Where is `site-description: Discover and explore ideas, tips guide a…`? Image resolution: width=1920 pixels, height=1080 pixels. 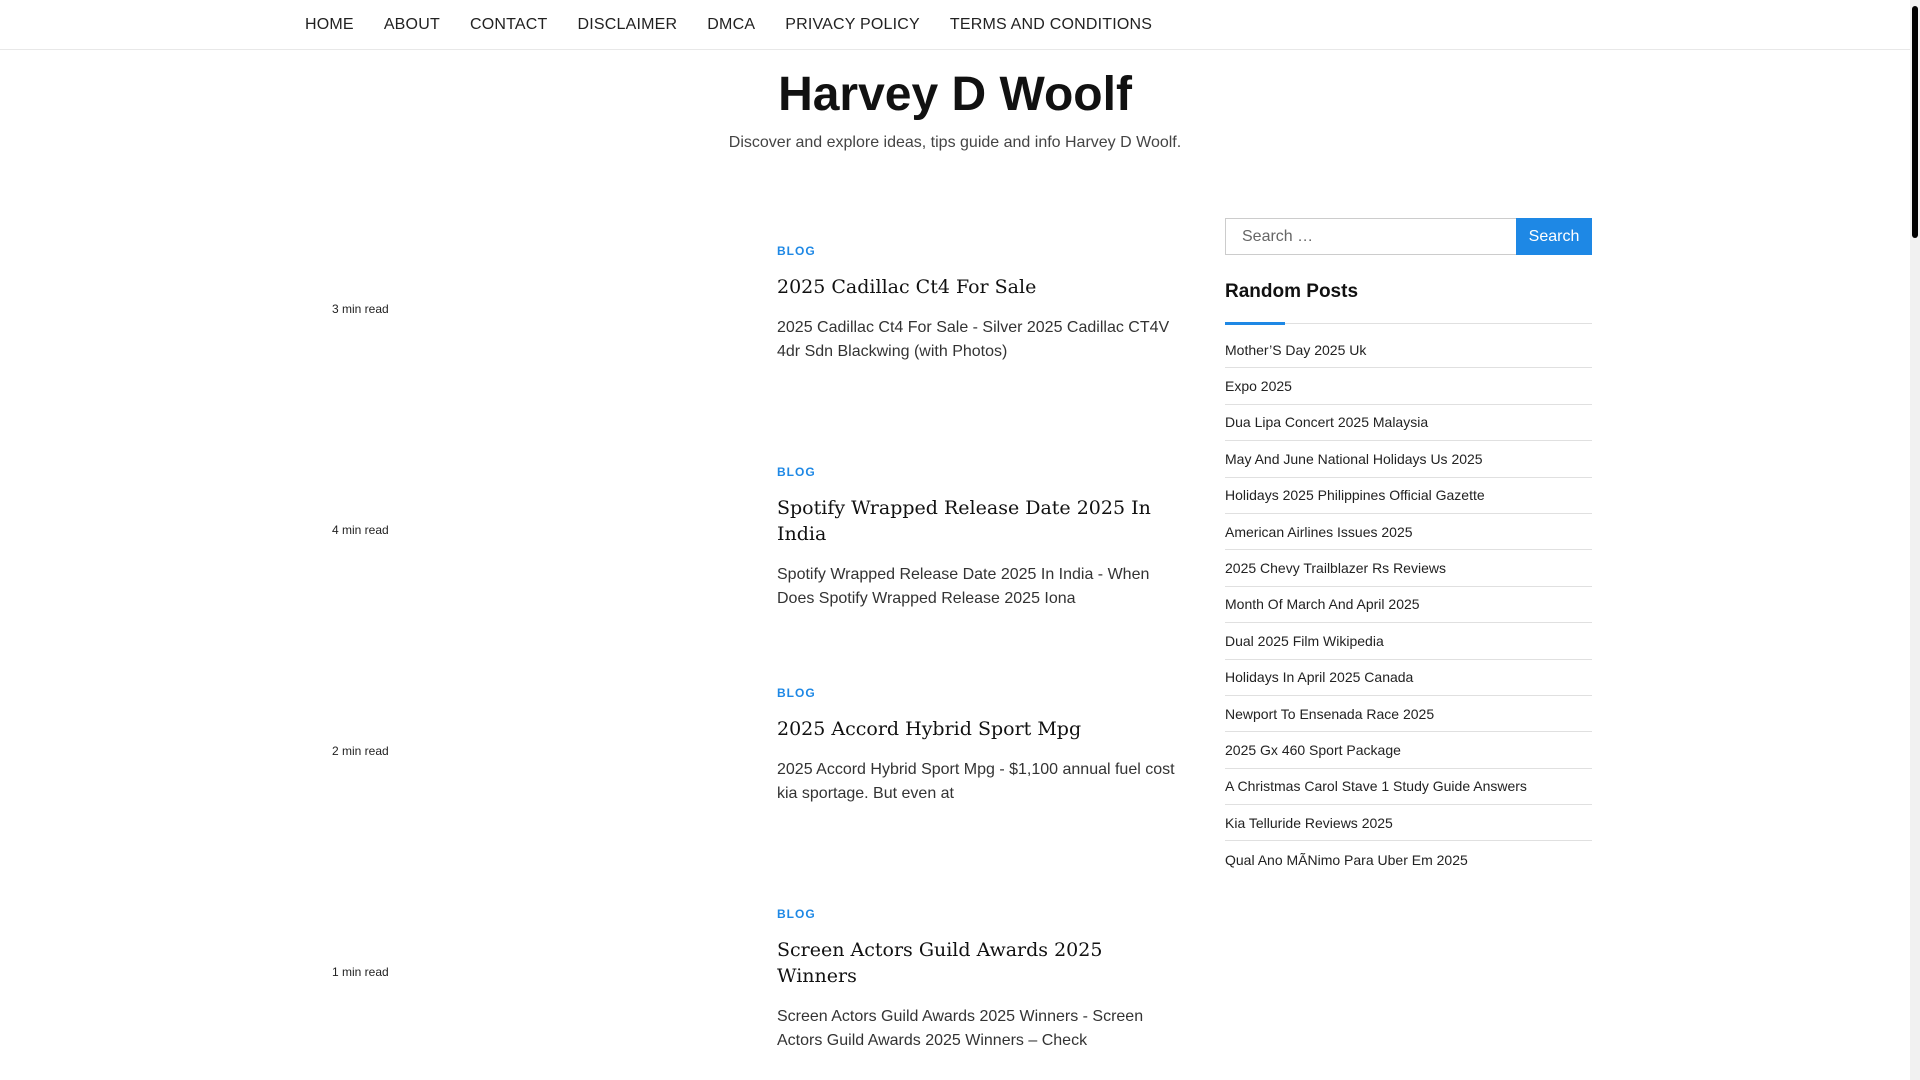
site-description: Discover and explore ideas, tips guide a… is located at coordinates (955, 142).